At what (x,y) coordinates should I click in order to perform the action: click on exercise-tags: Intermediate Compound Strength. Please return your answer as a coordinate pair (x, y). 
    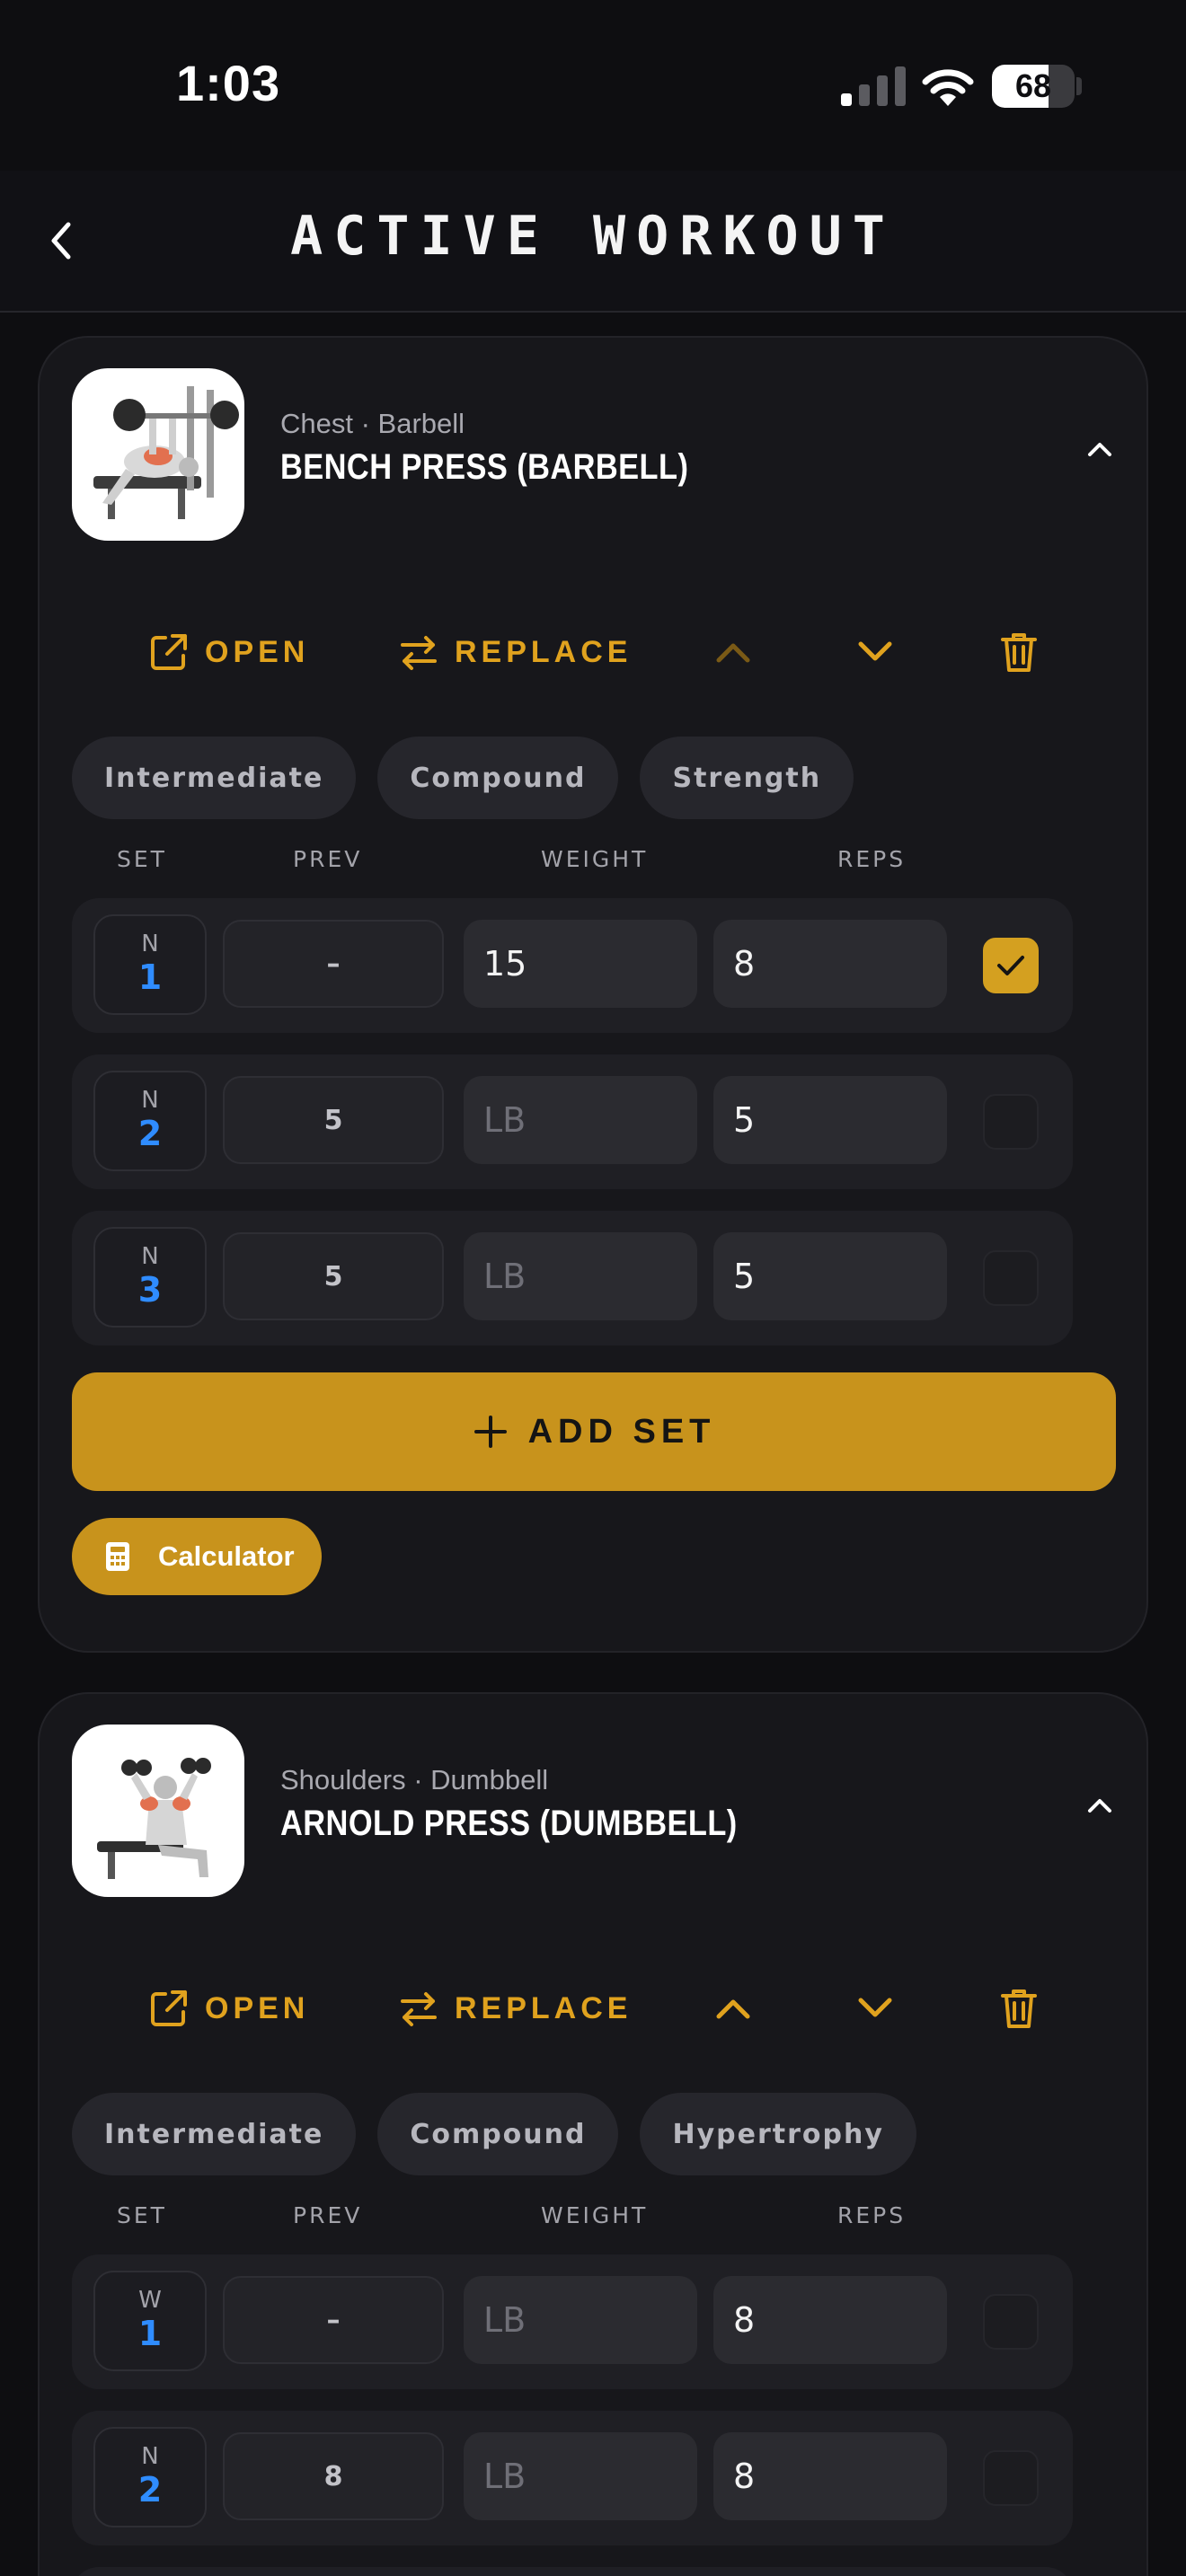
    Looking at the image, I should click on (463, 778).